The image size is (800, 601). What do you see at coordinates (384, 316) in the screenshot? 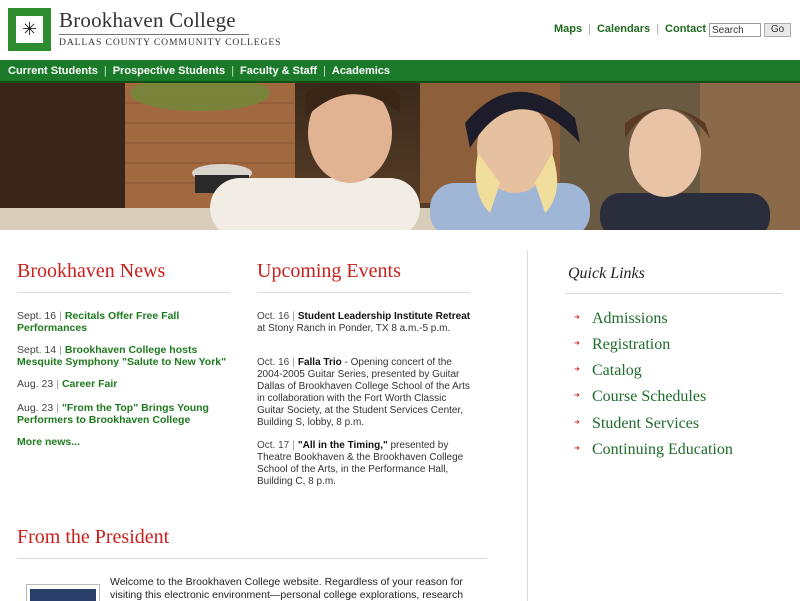
I see `event-title: Student Leadership Institute Retreat` at bounding box center [384, 316].